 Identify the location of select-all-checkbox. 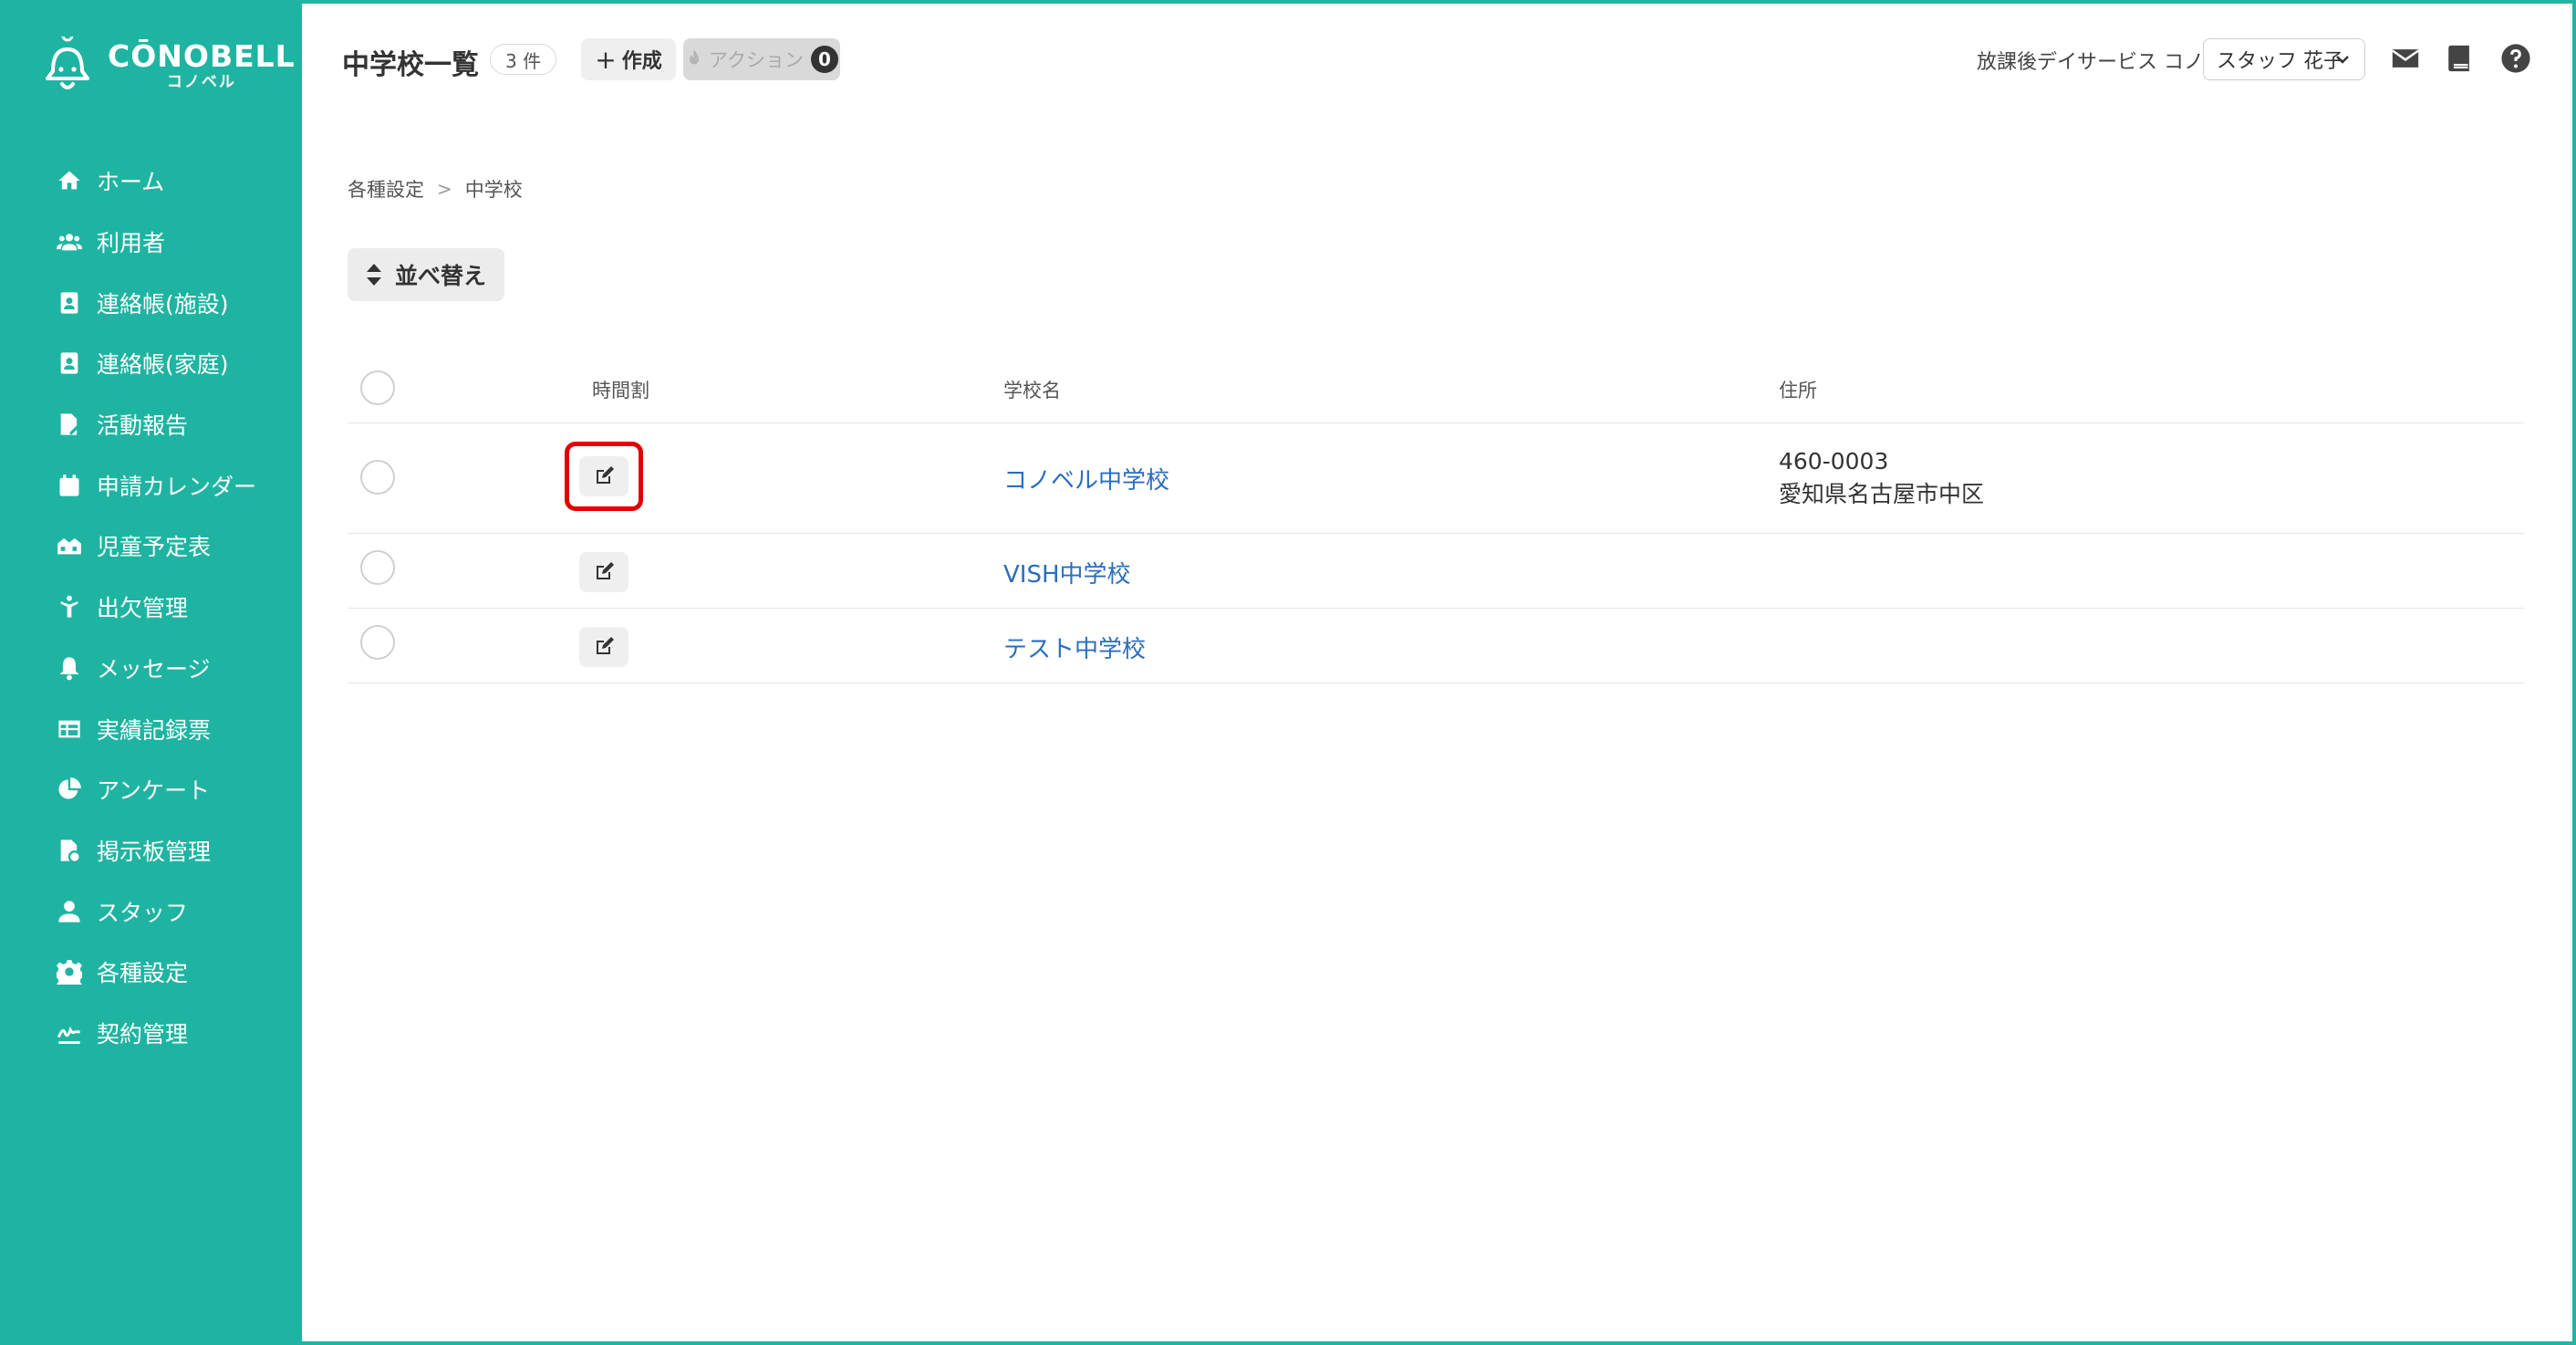
(377, 387).